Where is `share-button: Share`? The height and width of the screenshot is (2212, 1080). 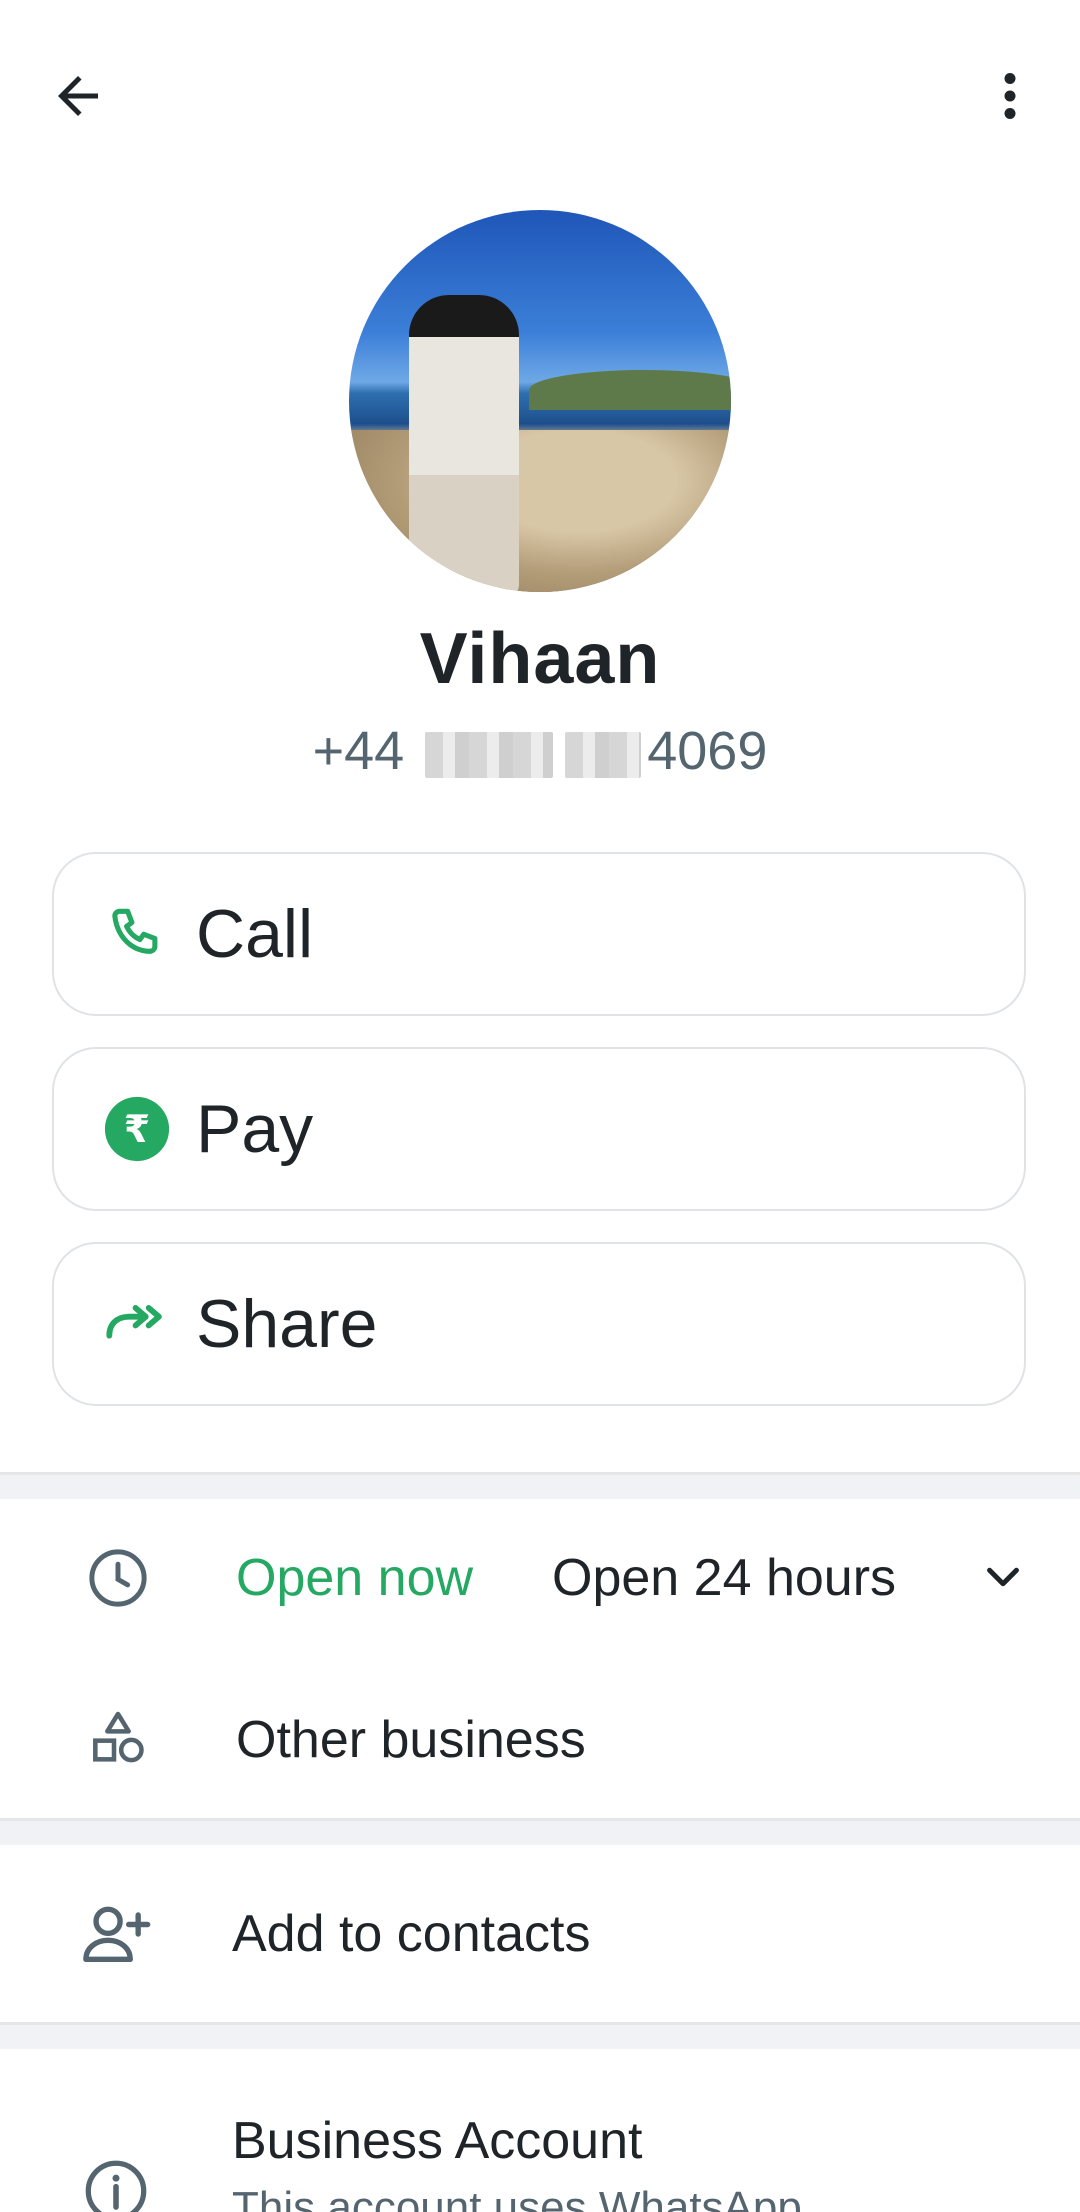 share-button: Share is located at coordinates (539, 1324).